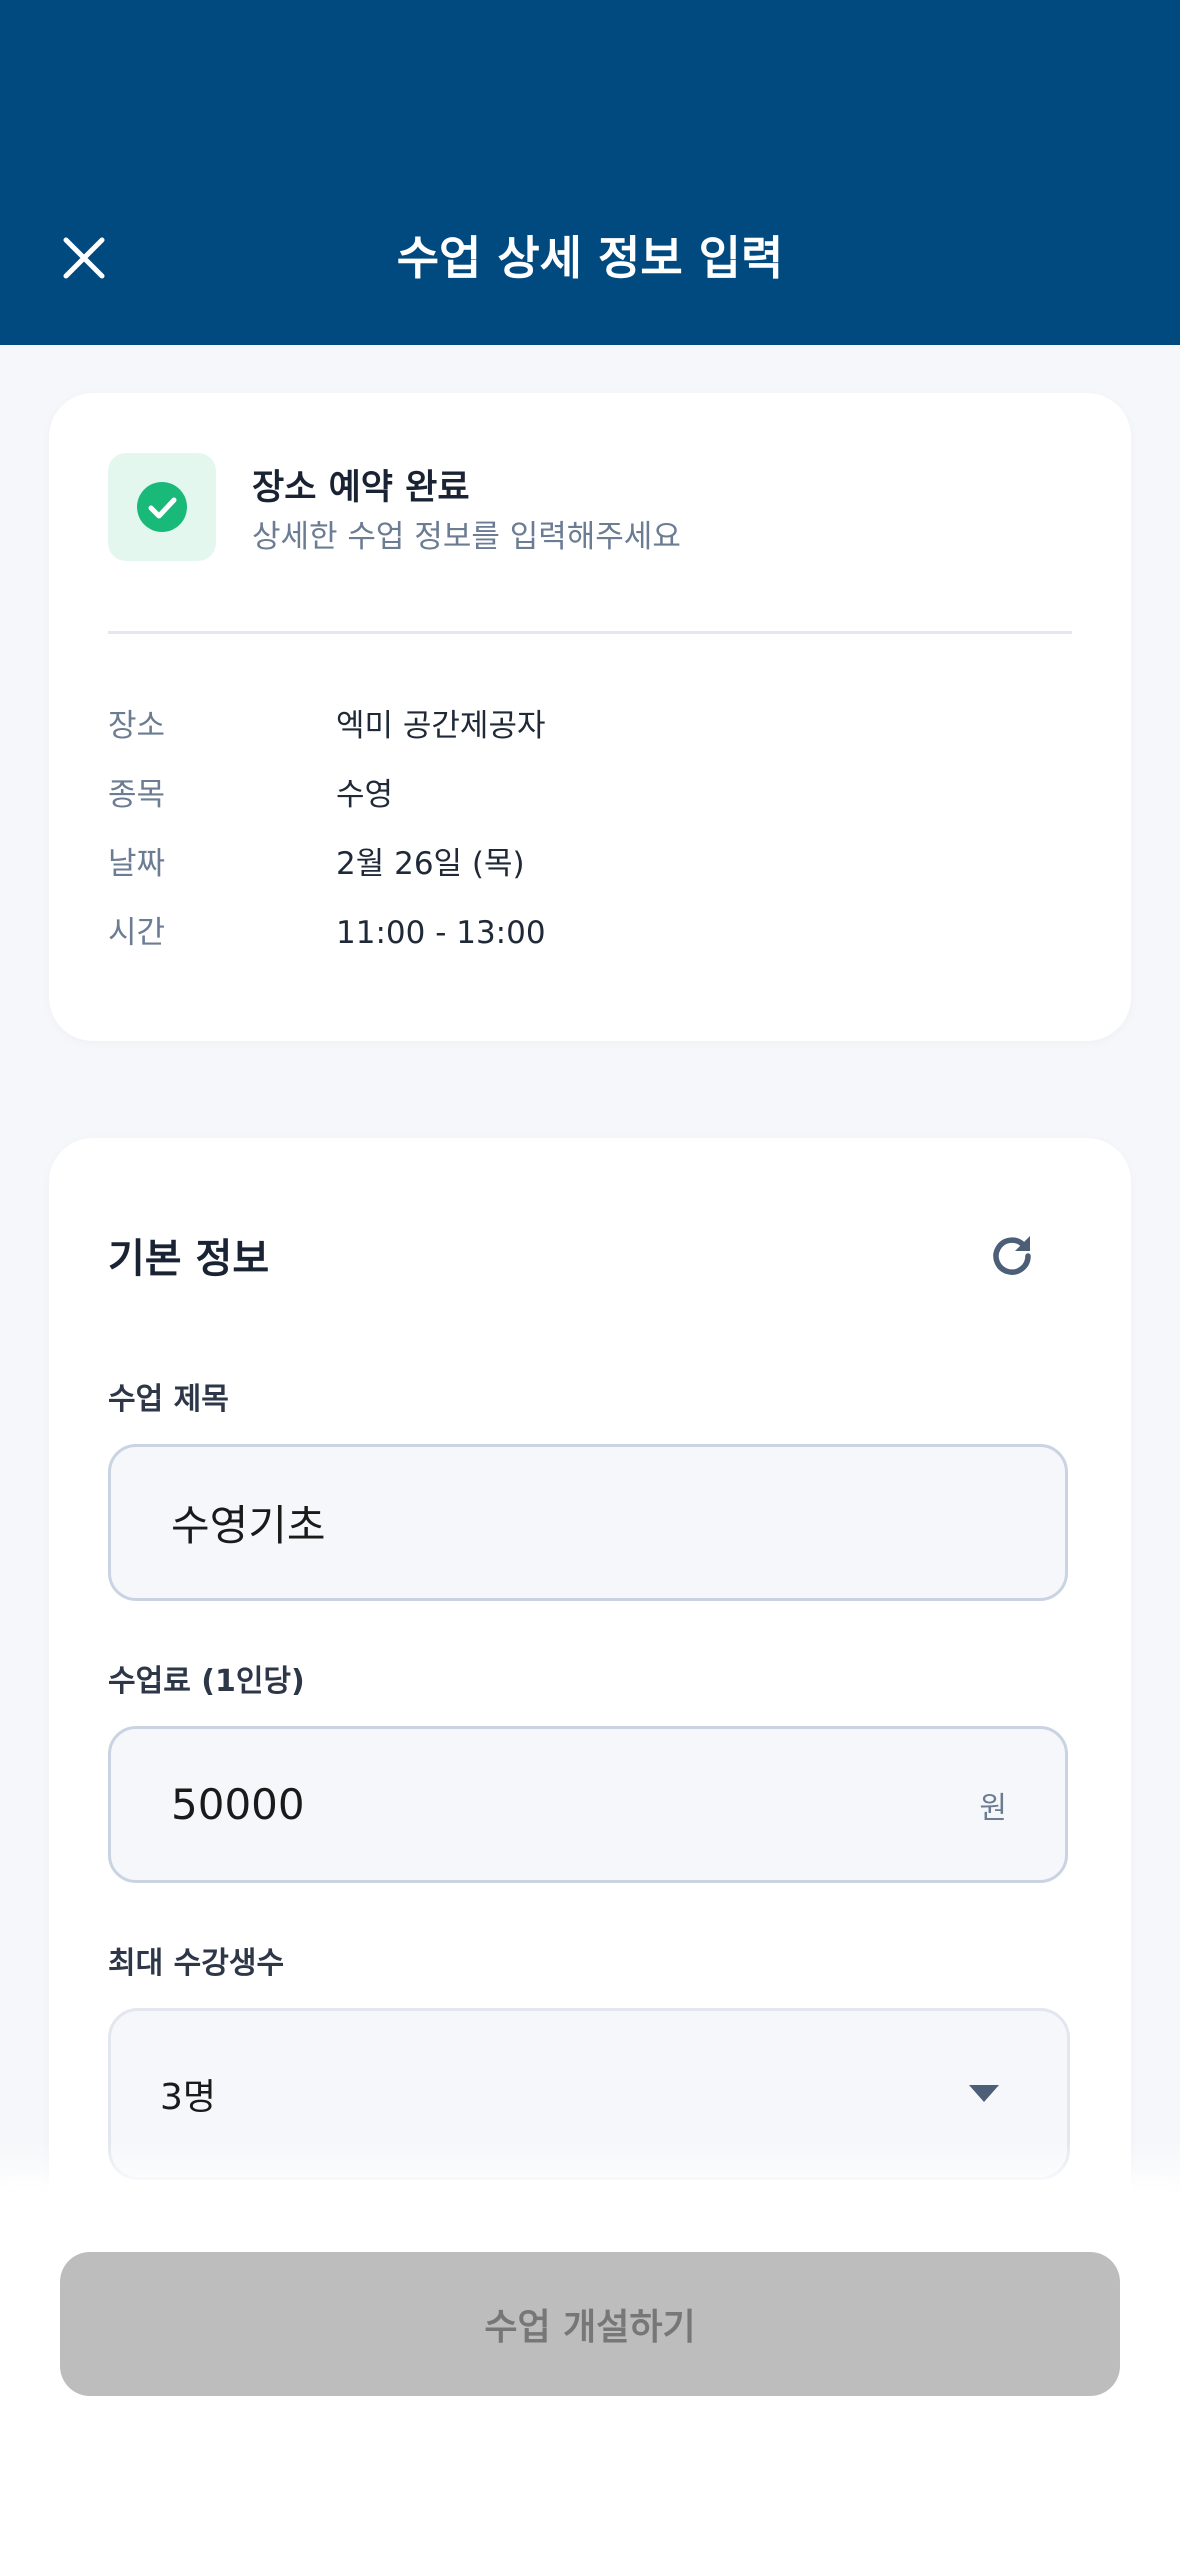 The image size is (1180, 2558). What do you see at coordinates (137, 795) in the screenshot?
I see `sport-label: 종목` at bounding box center [137, 795].